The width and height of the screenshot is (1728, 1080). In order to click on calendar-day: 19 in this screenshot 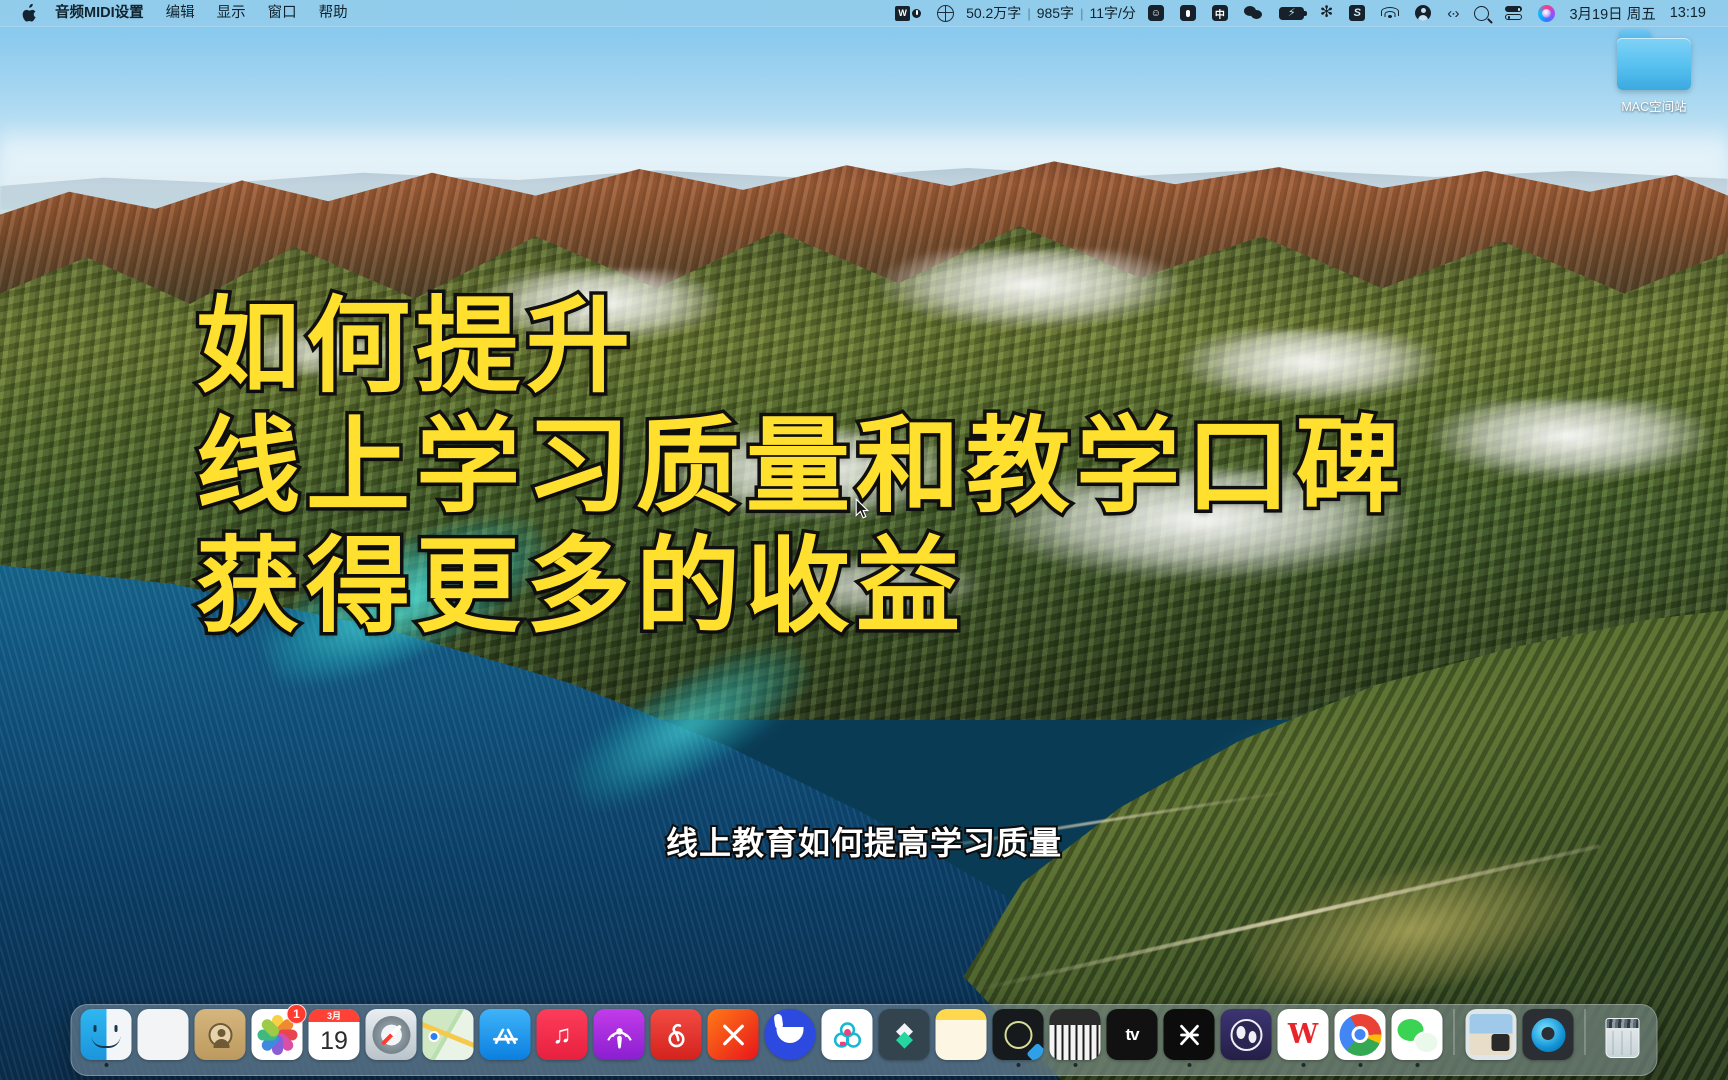, I will do `click(334, 1040)`.